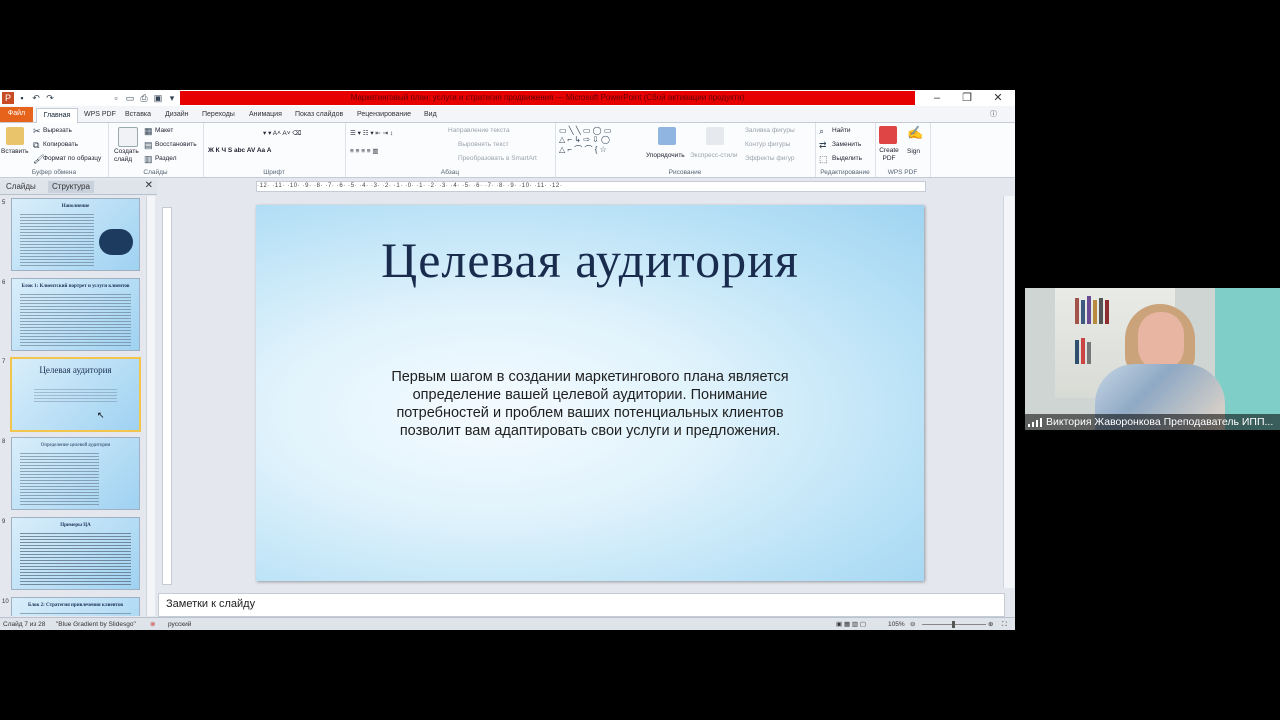 The width and height of the screenshot is (1280, 720). I want to click on new-slide-button: Создать слайд, so click(126, 156).